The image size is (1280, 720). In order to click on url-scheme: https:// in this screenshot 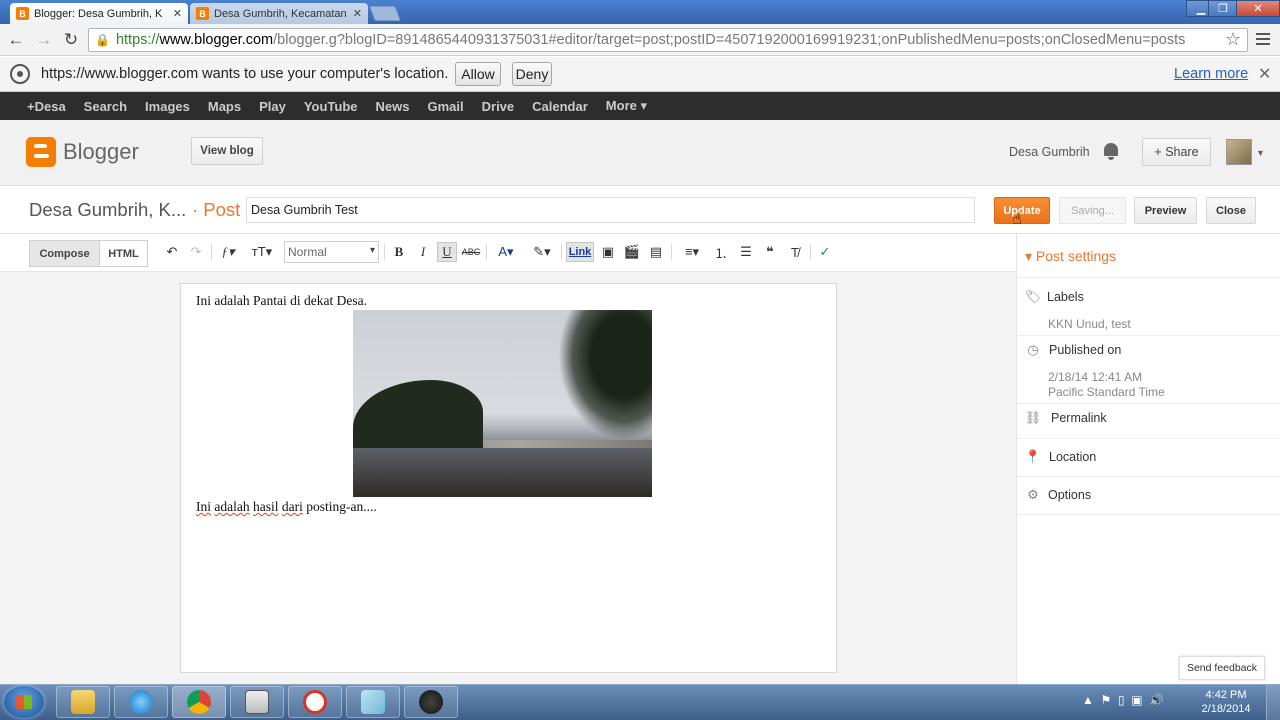, I will do `click(137, 40)`.